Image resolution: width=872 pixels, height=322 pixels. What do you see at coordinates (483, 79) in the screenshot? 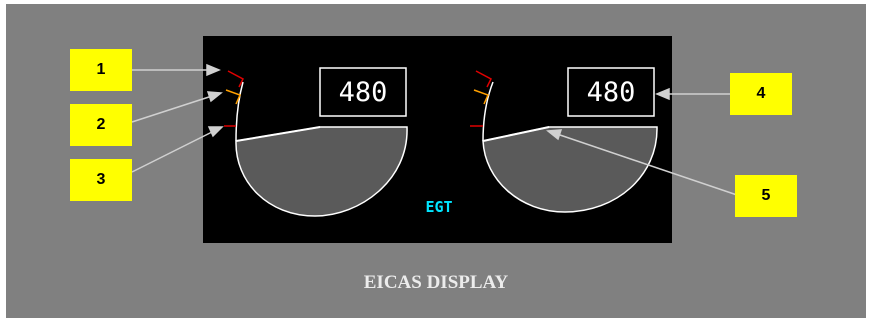
I see `right-redline-marker` at bounding box center [483, 79].